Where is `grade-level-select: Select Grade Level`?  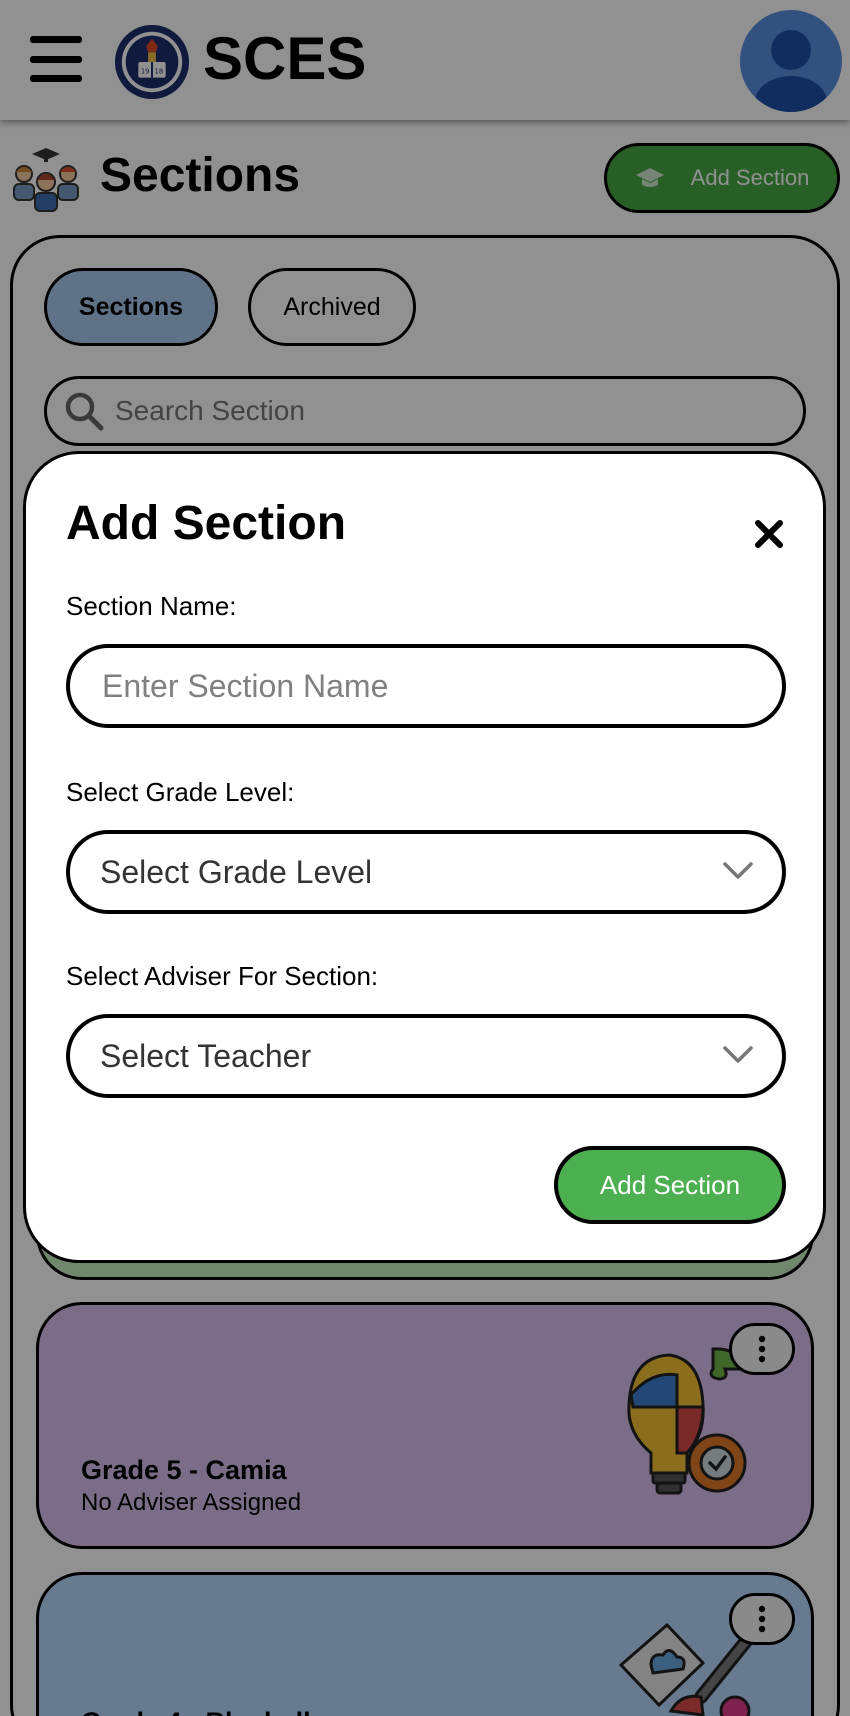
grade-level-select: Select Grade Level is located at coordinates (426, 872).